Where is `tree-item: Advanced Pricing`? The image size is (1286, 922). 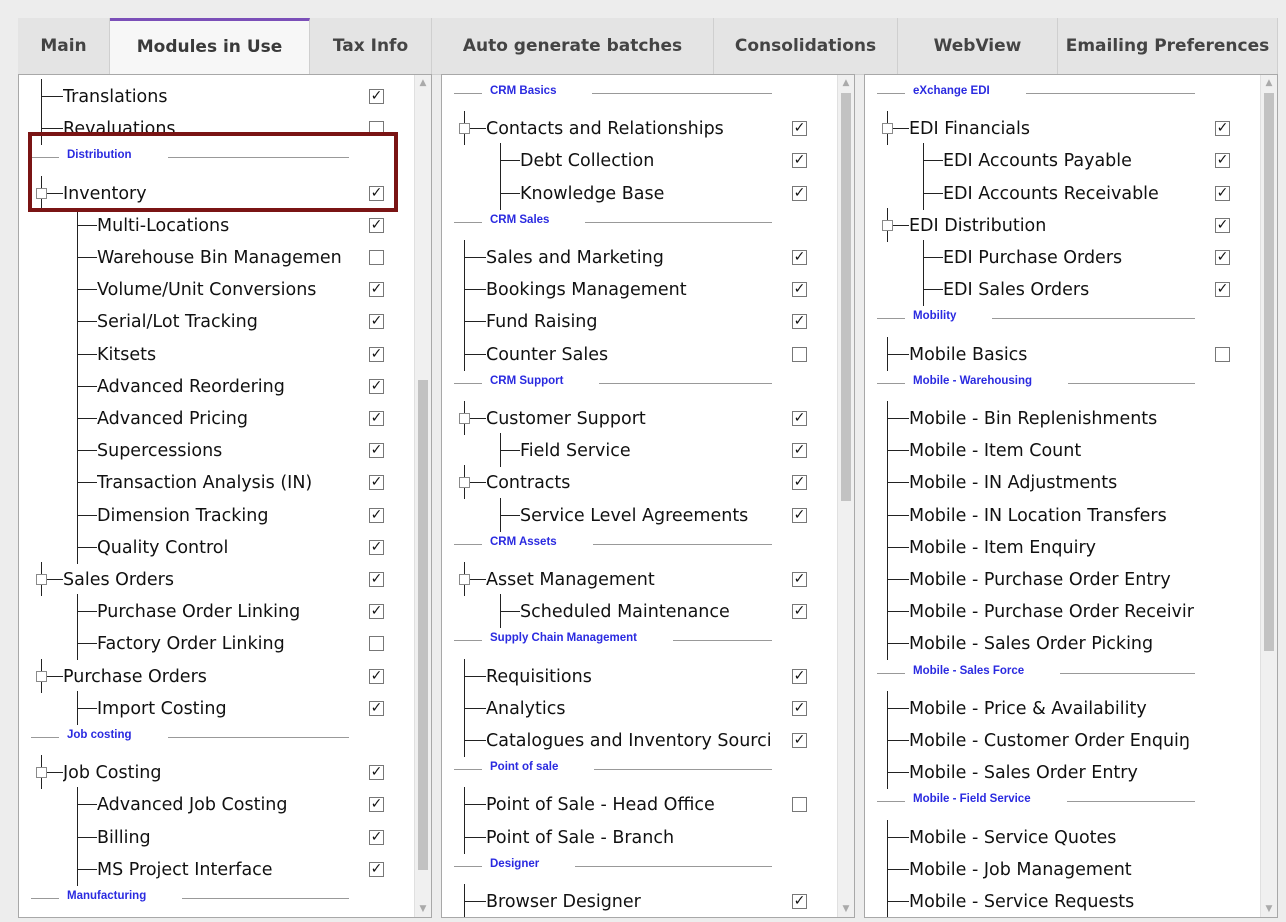 tree-item: Advanced Pricing is located at coordinates (217, 418).